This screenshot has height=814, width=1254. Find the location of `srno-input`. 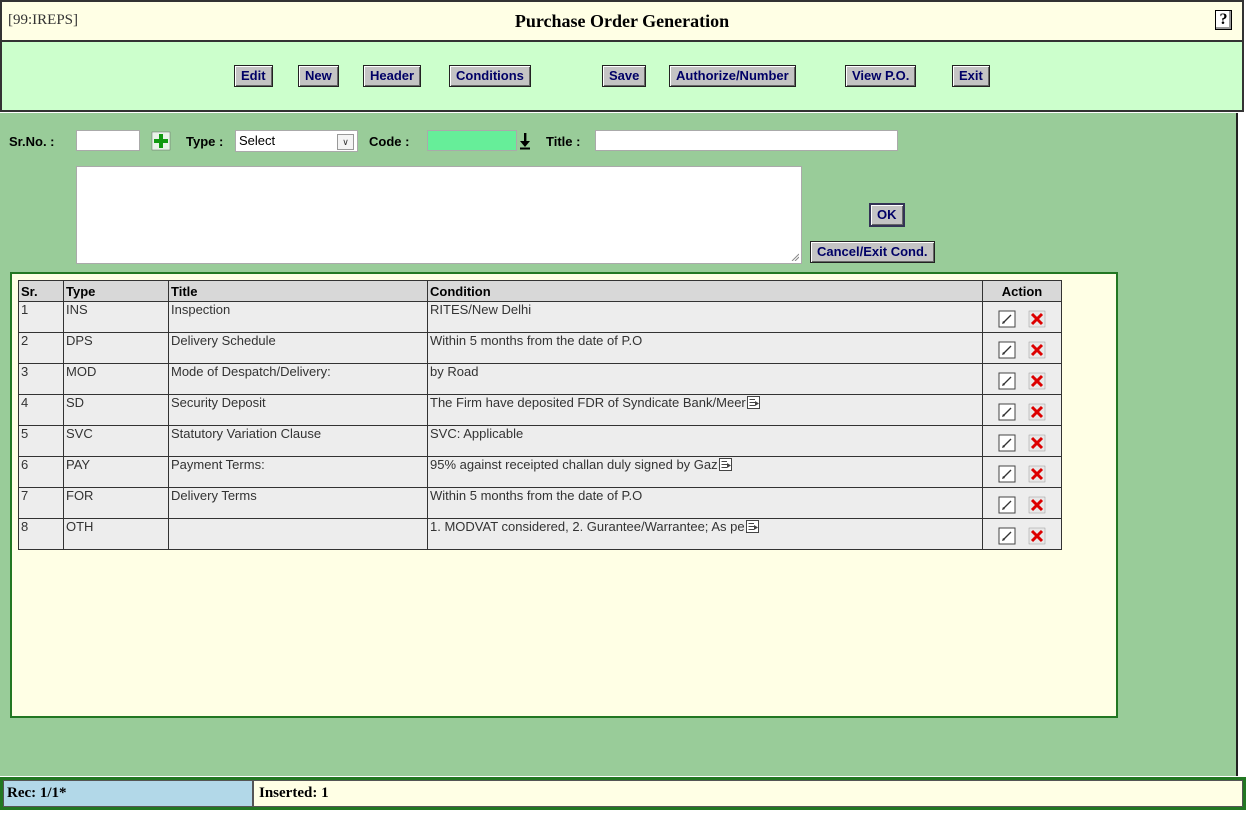

srno-input is located at coordinates (108, 140).